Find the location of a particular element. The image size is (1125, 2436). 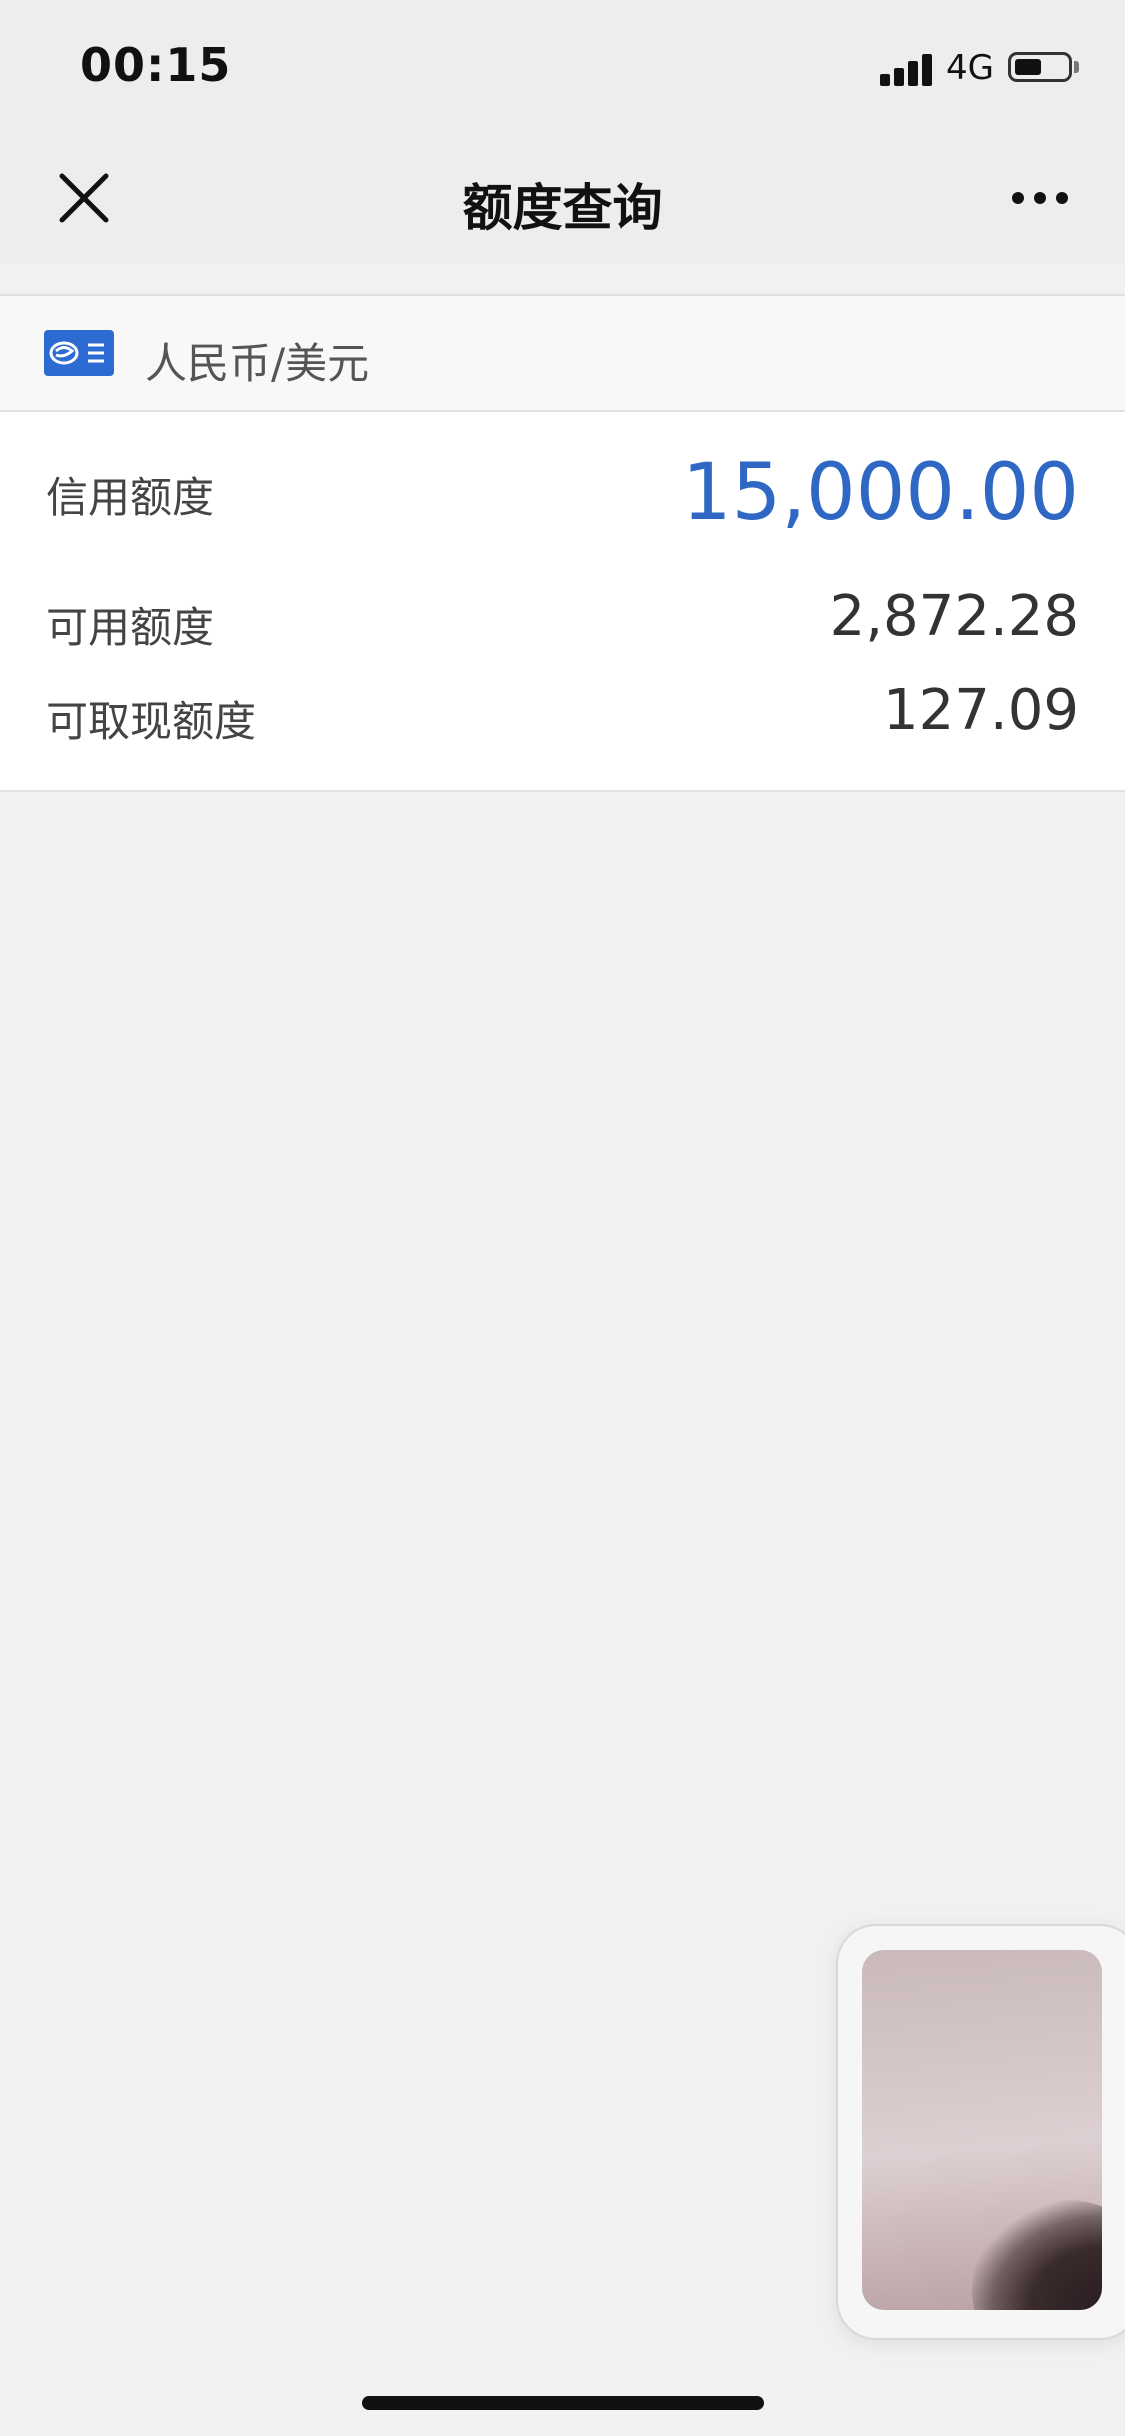

video-content is located at coordinates (1037, 2255).